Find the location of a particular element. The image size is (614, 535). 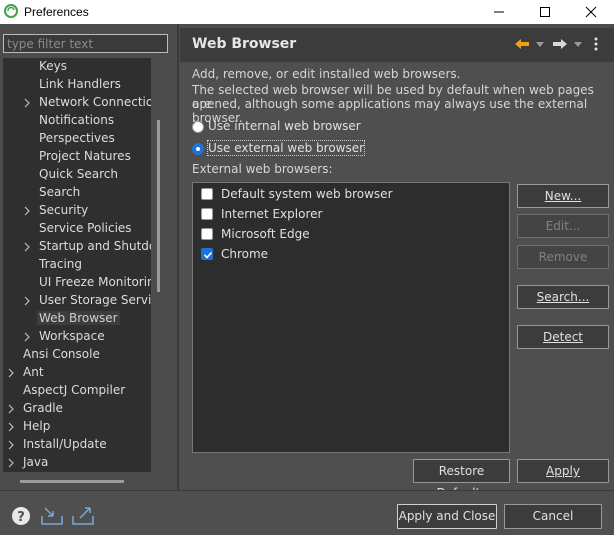

tree-item: Web Browser is located at coordinates (77, 319).